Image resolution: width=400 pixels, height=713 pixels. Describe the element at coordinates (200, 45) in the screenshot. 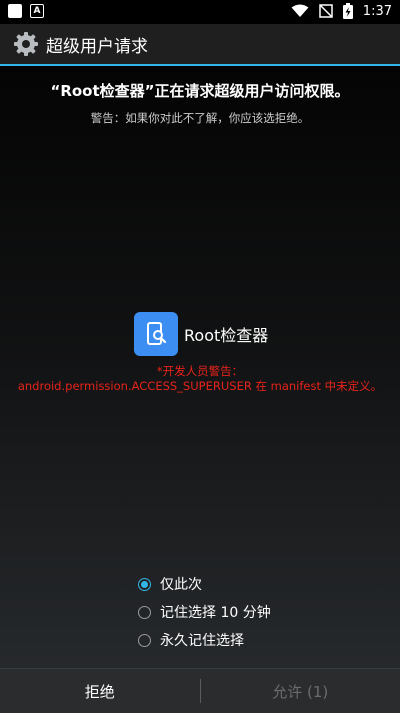

I see `title-bar: 超级用户请求` at that location.